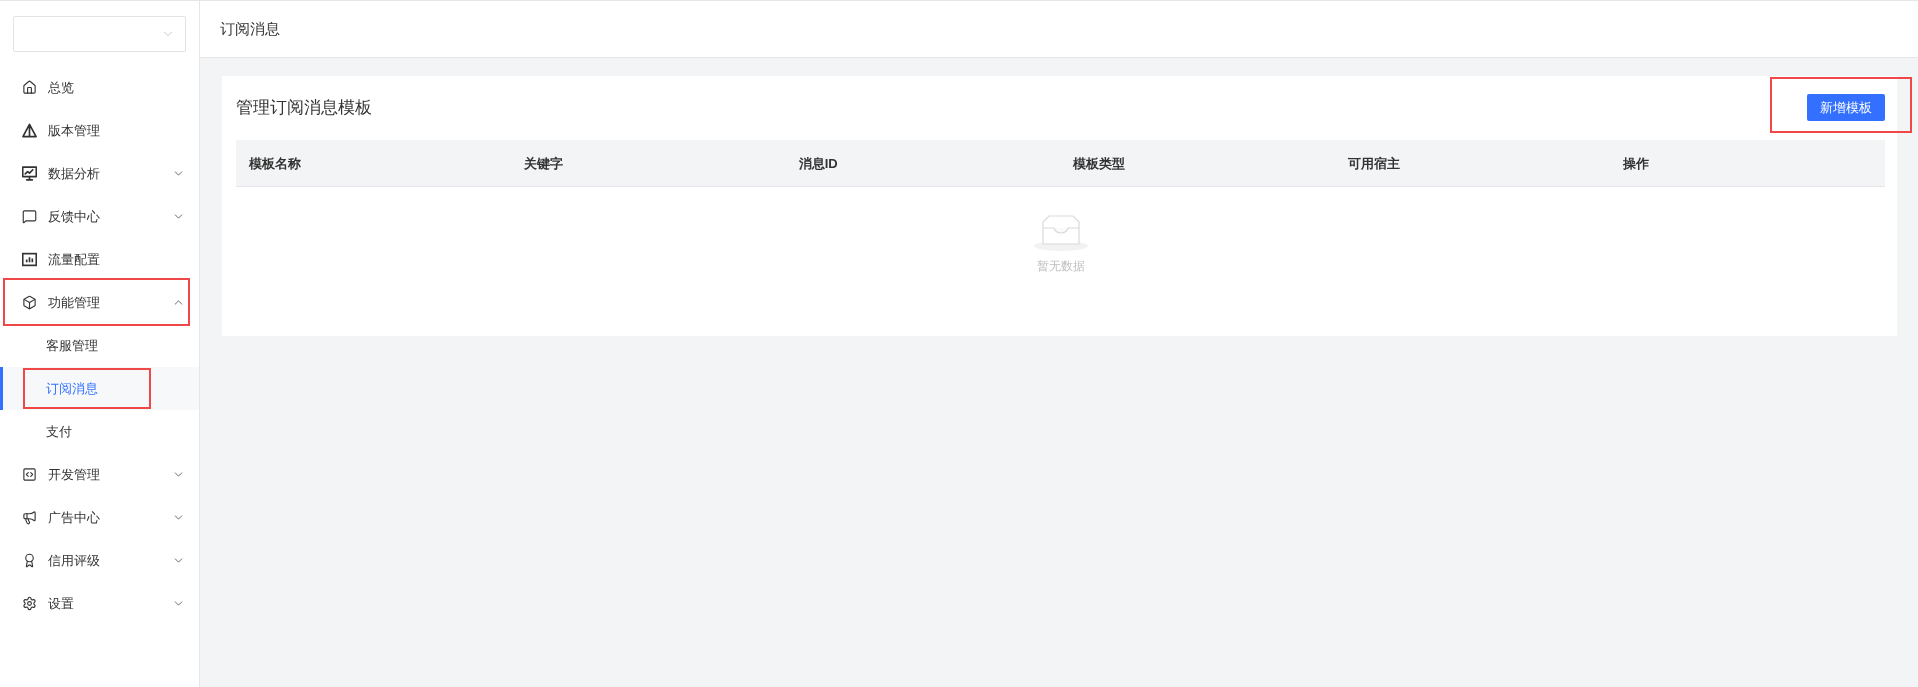  I want to click on column-header: 模板类型, so click(1099, 163).